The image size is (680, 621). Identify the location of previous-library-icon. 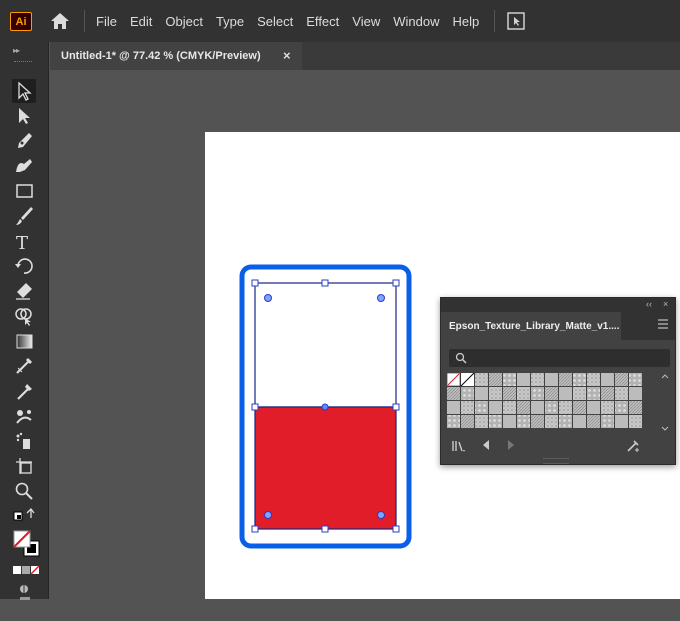
(486, 445).